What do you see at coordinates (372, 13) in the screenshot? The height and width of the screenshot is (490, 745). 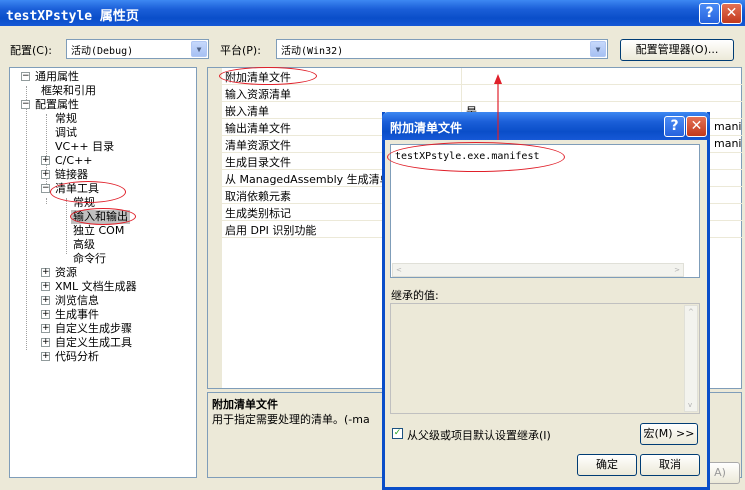 I see `window-titlebar: testXPstyle 属性页` at bounding box center [372, 13].